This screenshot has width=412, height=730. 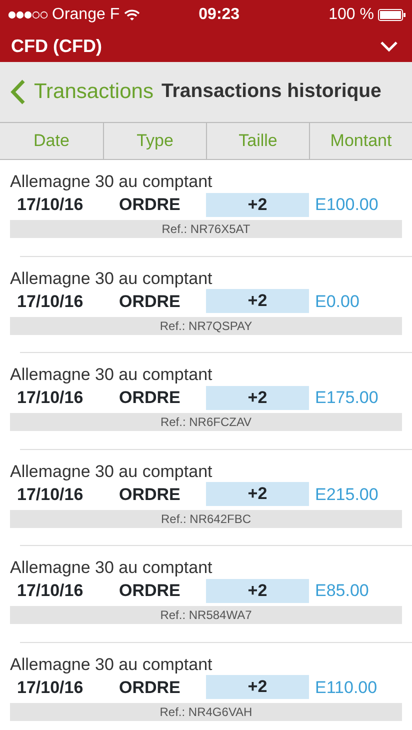 What do you see at coordinates (257, 141) in the screenshot?
I see `column-header: Taille` at bounding box center [257, 141].